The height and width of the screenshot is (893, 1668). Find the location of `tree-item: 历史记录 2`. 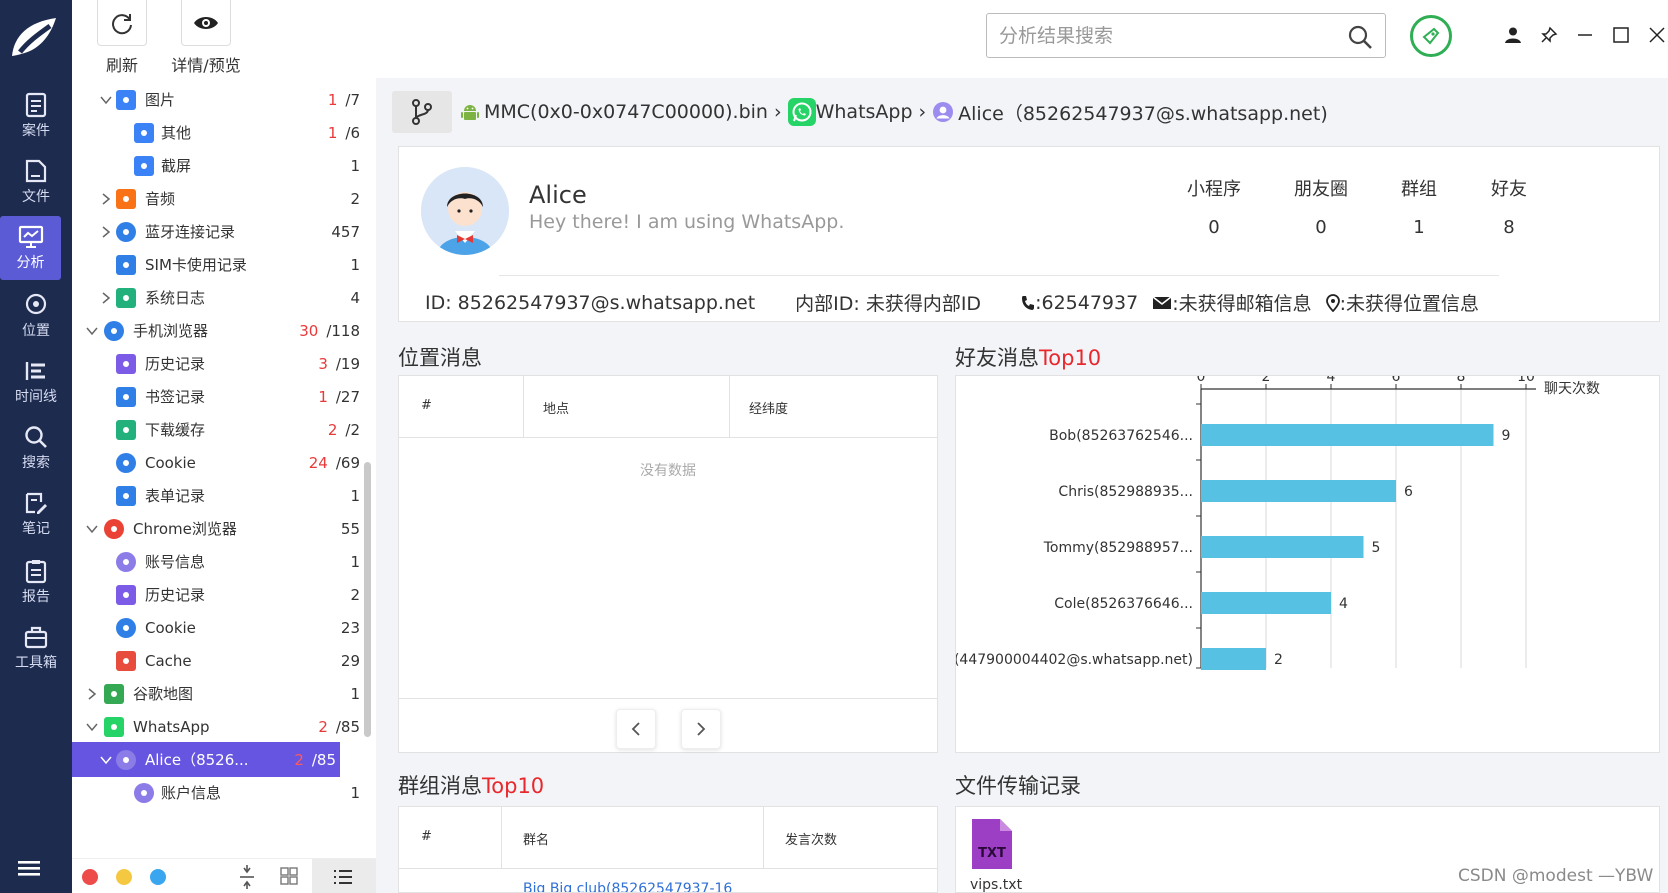

tree-item: 历史记录 2 is located at coordinates (218, 594).